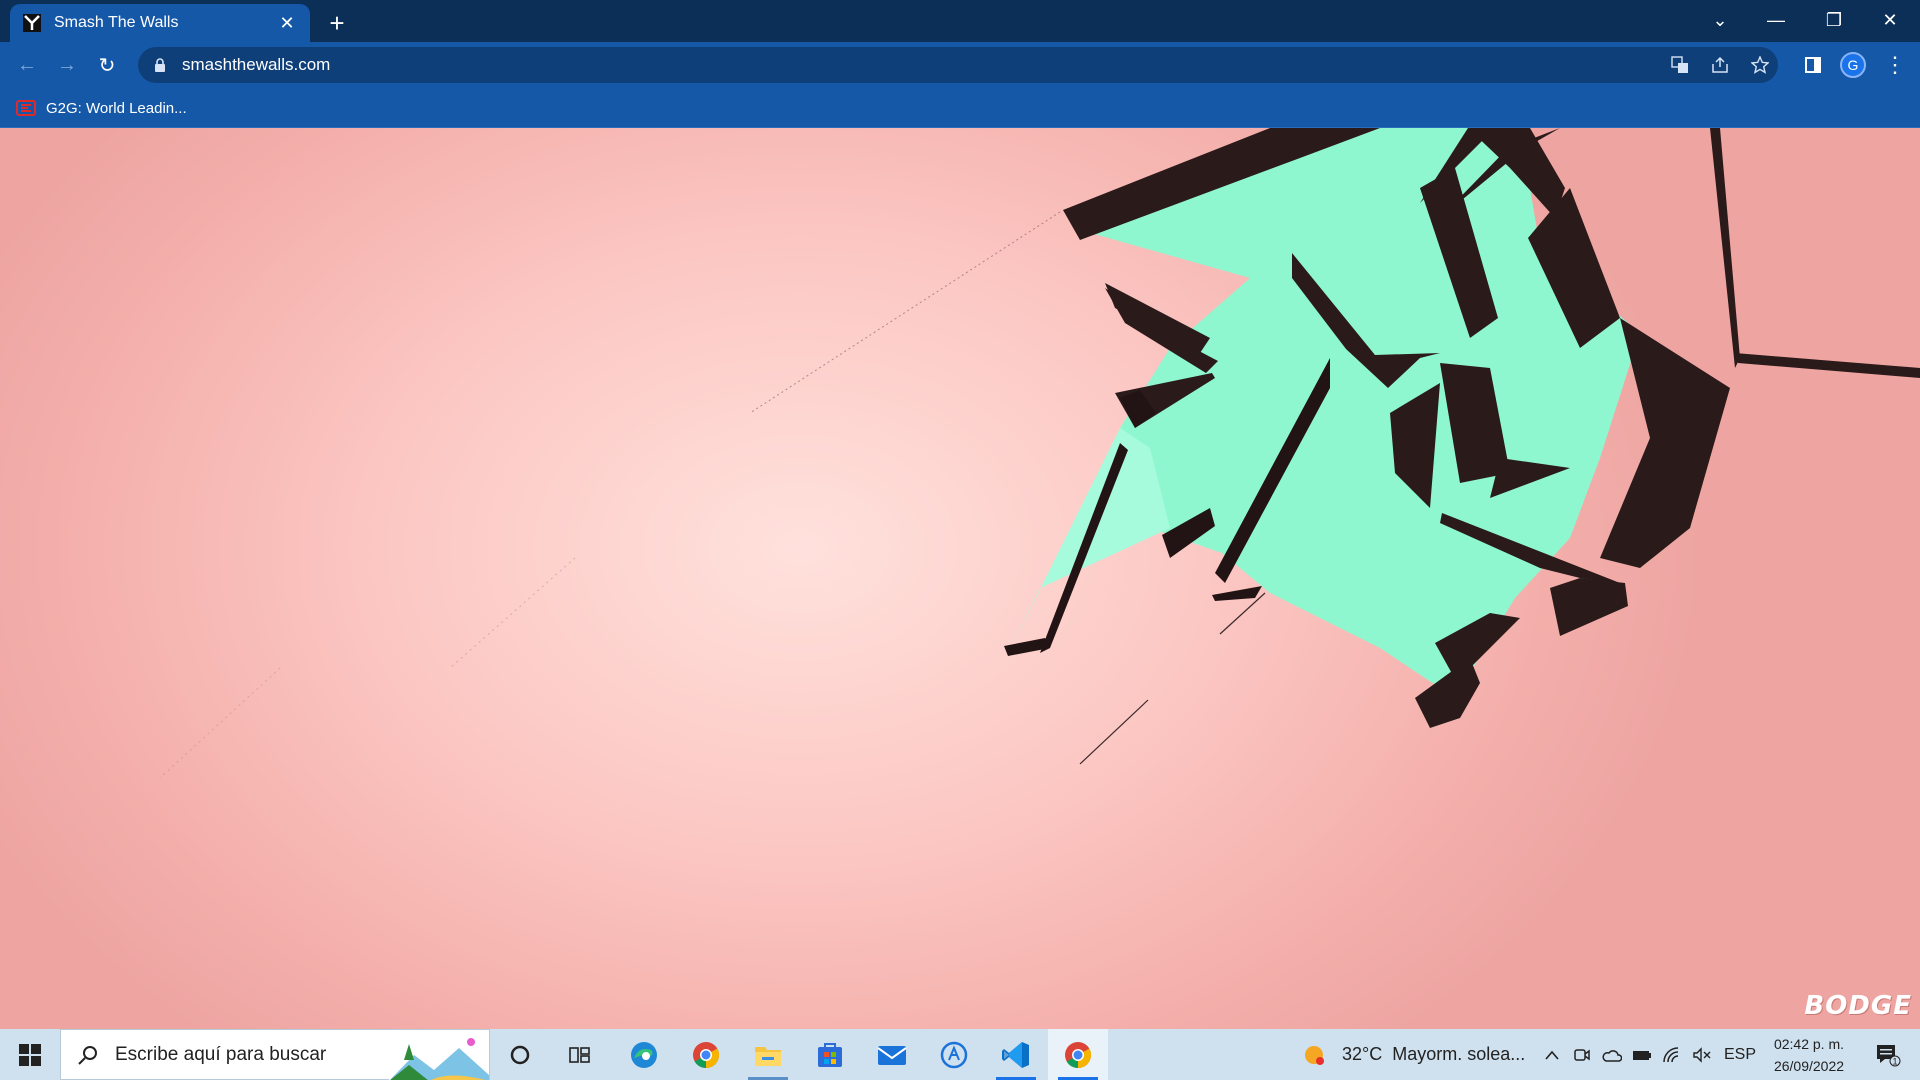  I want to click on chrome-active-icon, so click(1078, 1054).